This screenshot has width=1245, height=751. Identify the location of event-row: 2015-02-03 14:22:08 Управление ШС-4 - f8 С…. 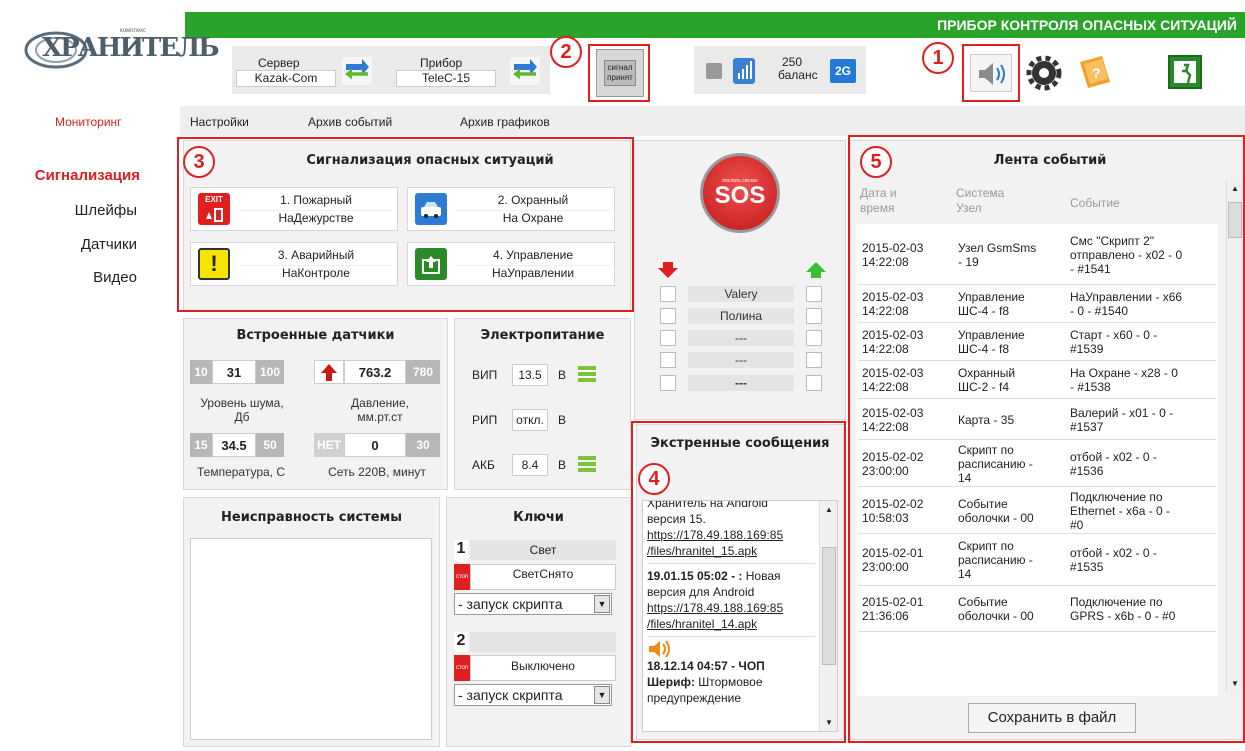
(1037, 342).